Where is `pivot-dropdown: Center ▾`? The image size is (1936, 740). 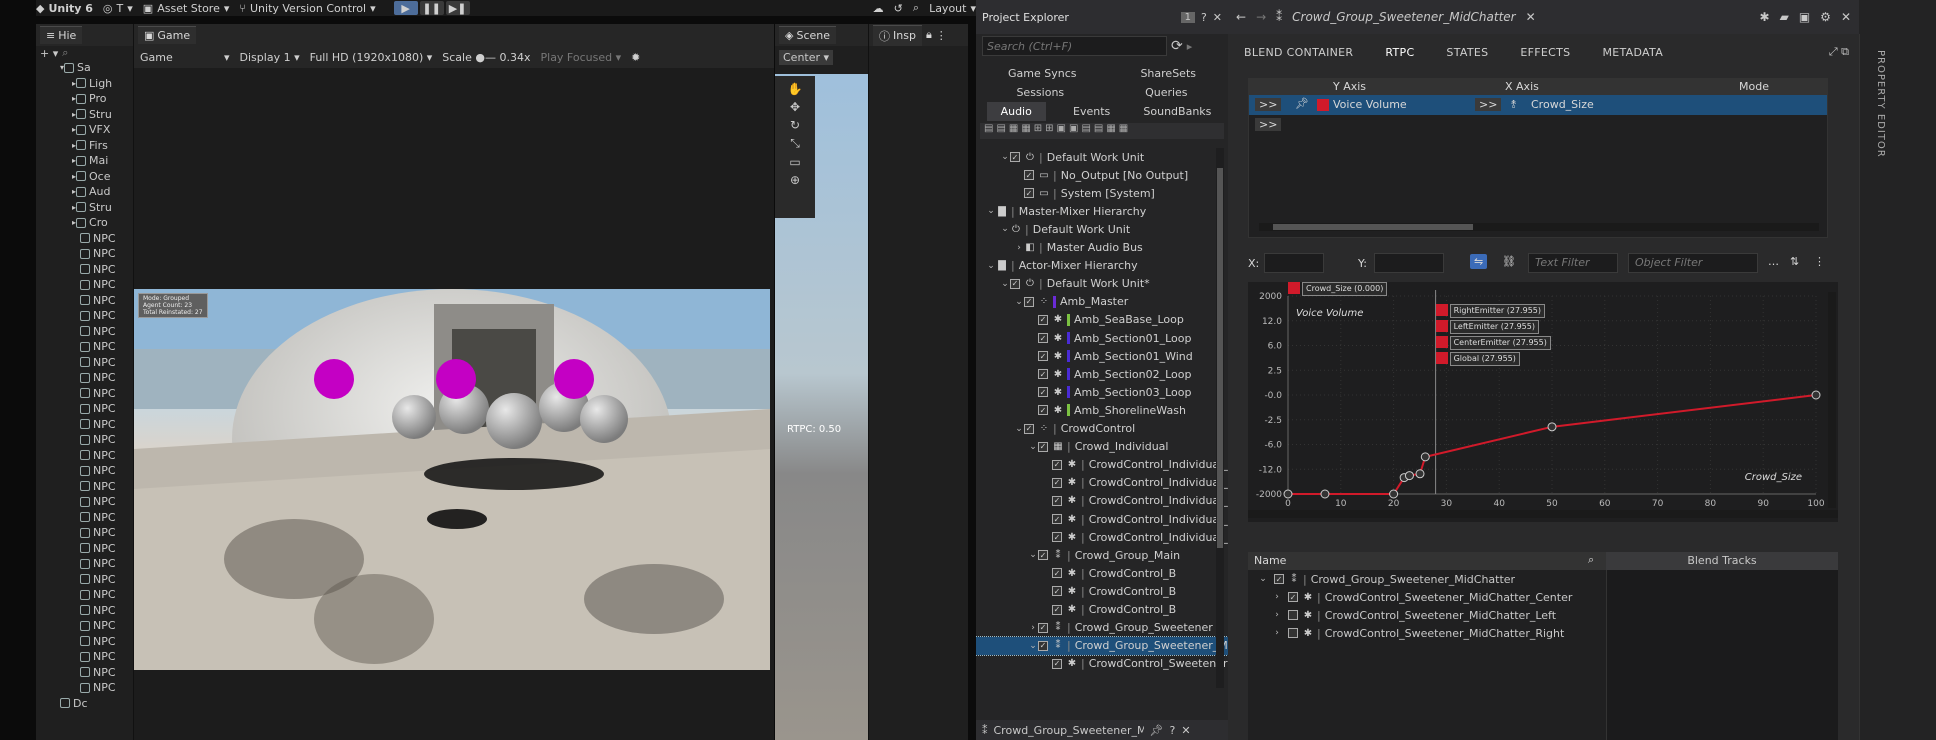
pivot-dropdown: Center ▾ is located at coordinates (821, 57).